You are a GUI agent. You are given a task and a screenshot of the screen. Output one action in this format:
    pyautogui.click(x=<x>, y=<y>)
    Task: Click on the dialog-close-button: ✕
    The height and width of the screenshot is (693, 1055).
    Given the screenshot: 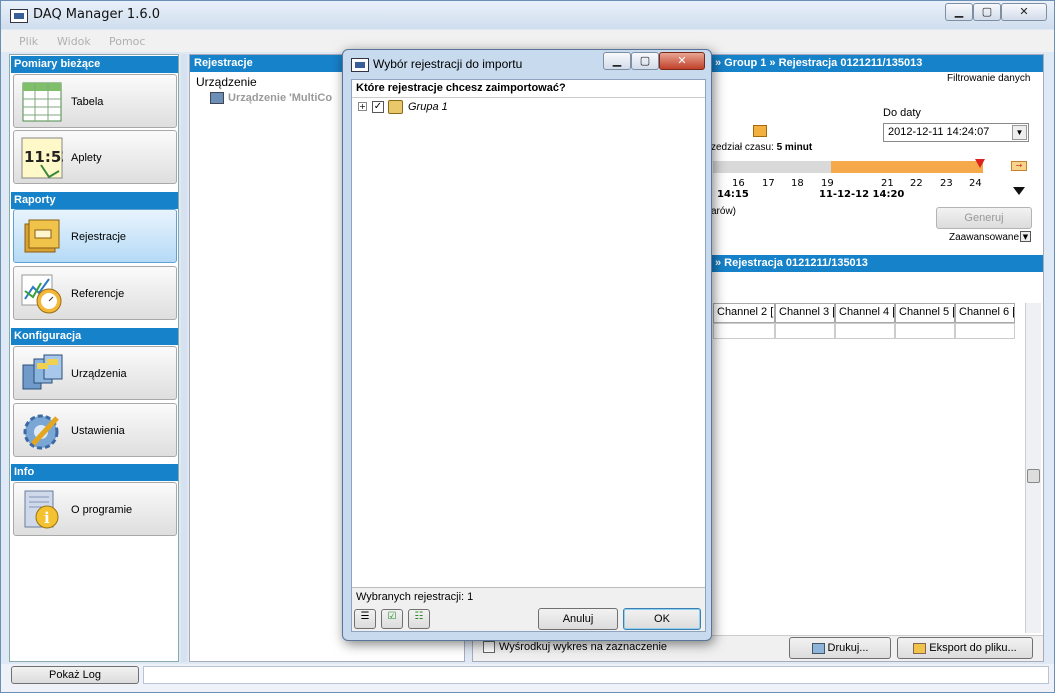 What is the action you would take?
    pyautogui.click(x=682, y=61)
    